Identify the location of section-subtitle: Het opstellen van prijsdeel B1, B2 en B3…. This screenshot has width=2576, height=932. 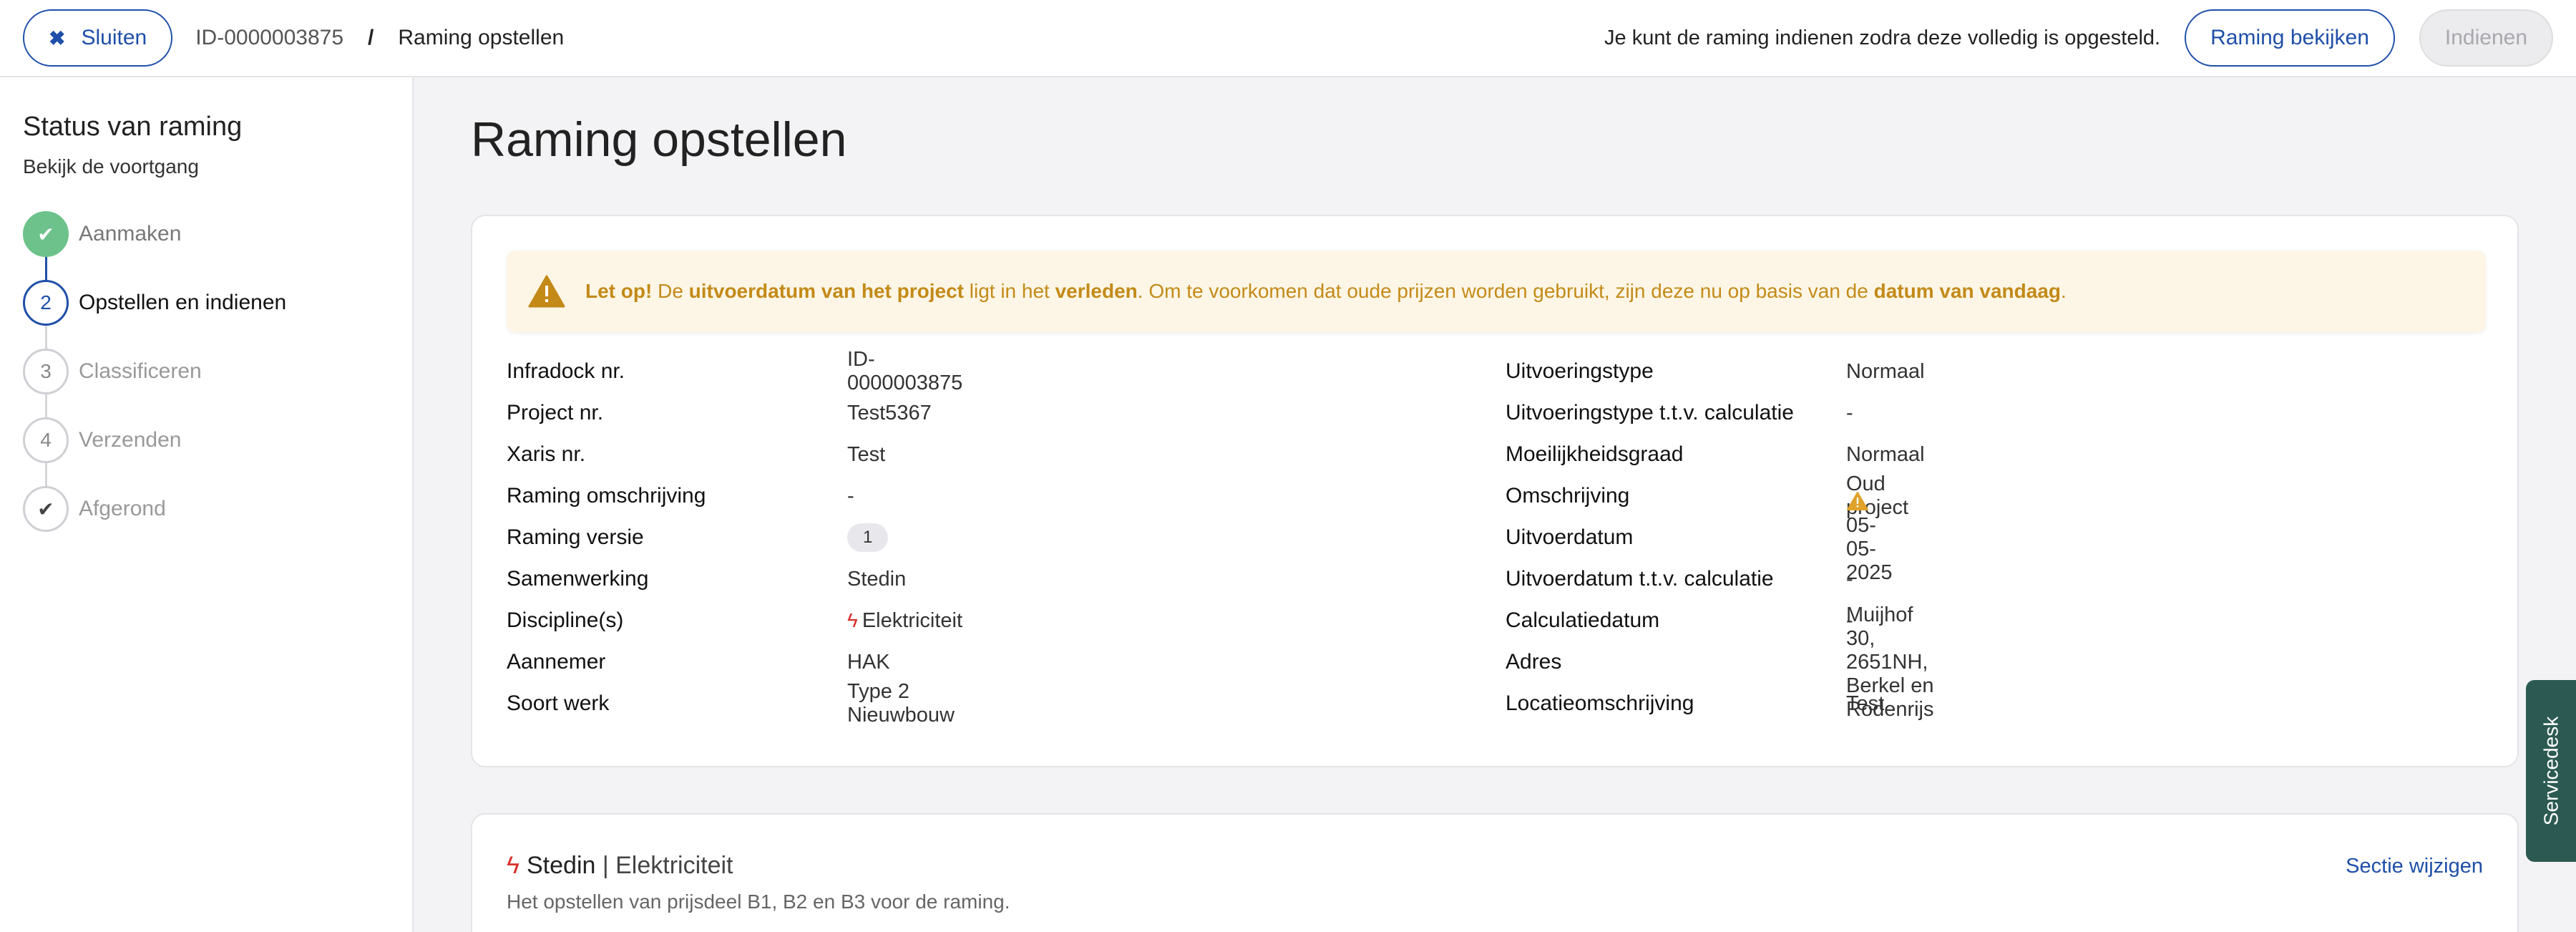
(758, 901).